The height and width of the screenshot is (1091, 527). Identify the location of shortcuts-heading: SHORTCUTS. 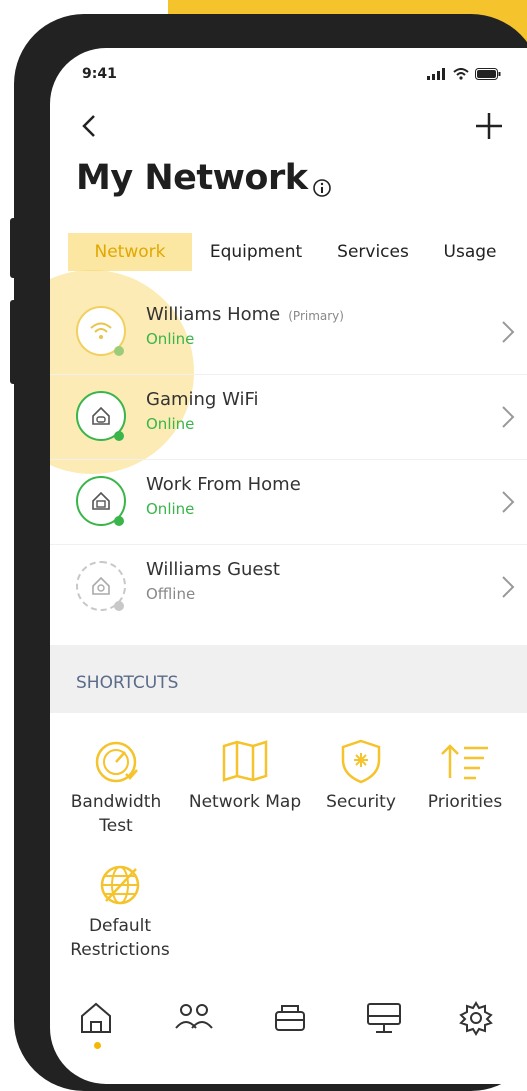
(127, 683).